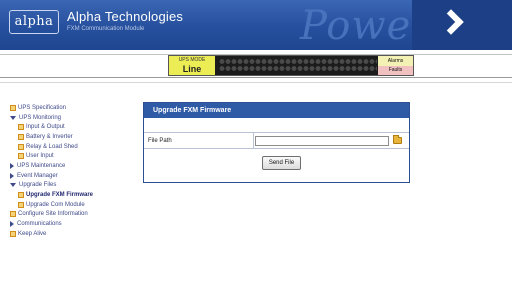  Describe the element at coordinates (72, 156) in the screenshot. I see `sidebar-item-user-input: User Input` at that location.